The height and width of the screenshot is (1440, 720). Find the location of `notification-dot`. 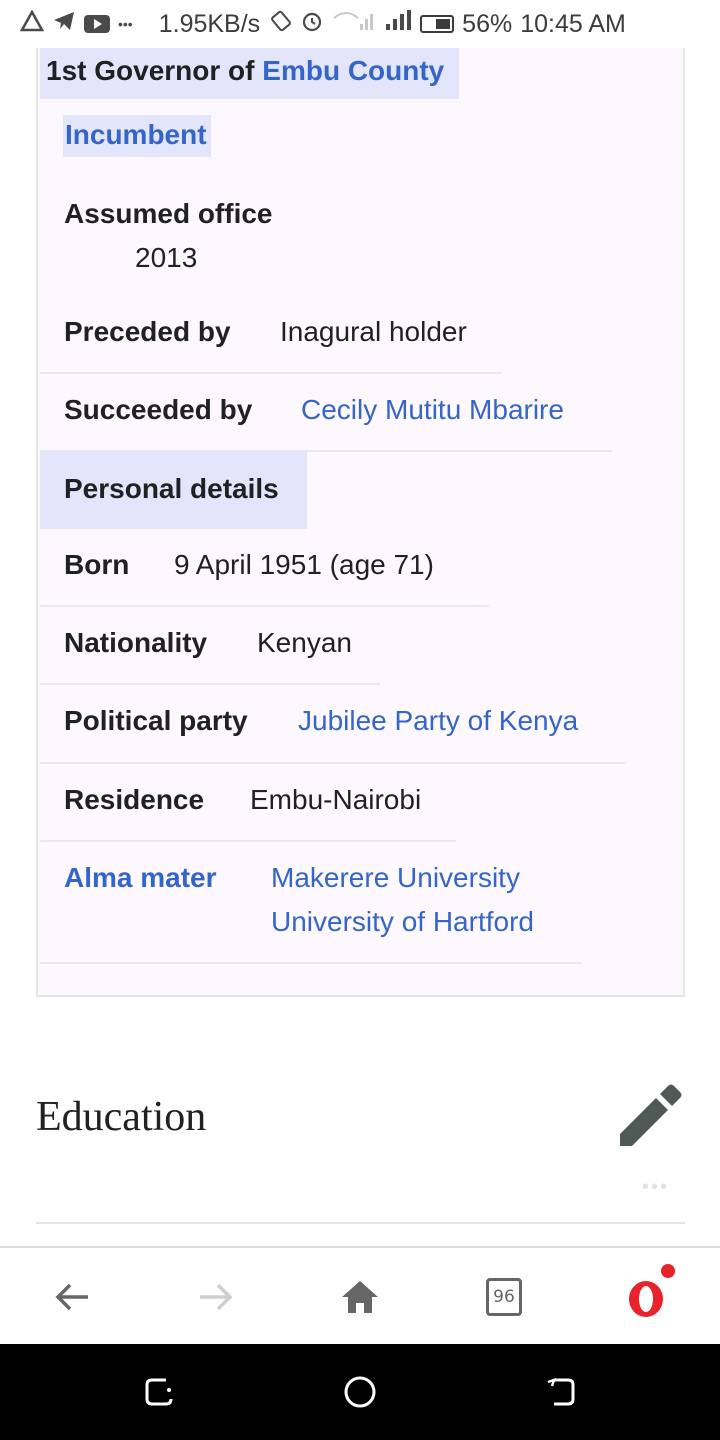

notification-dot is located at coordinates (668, 1271).